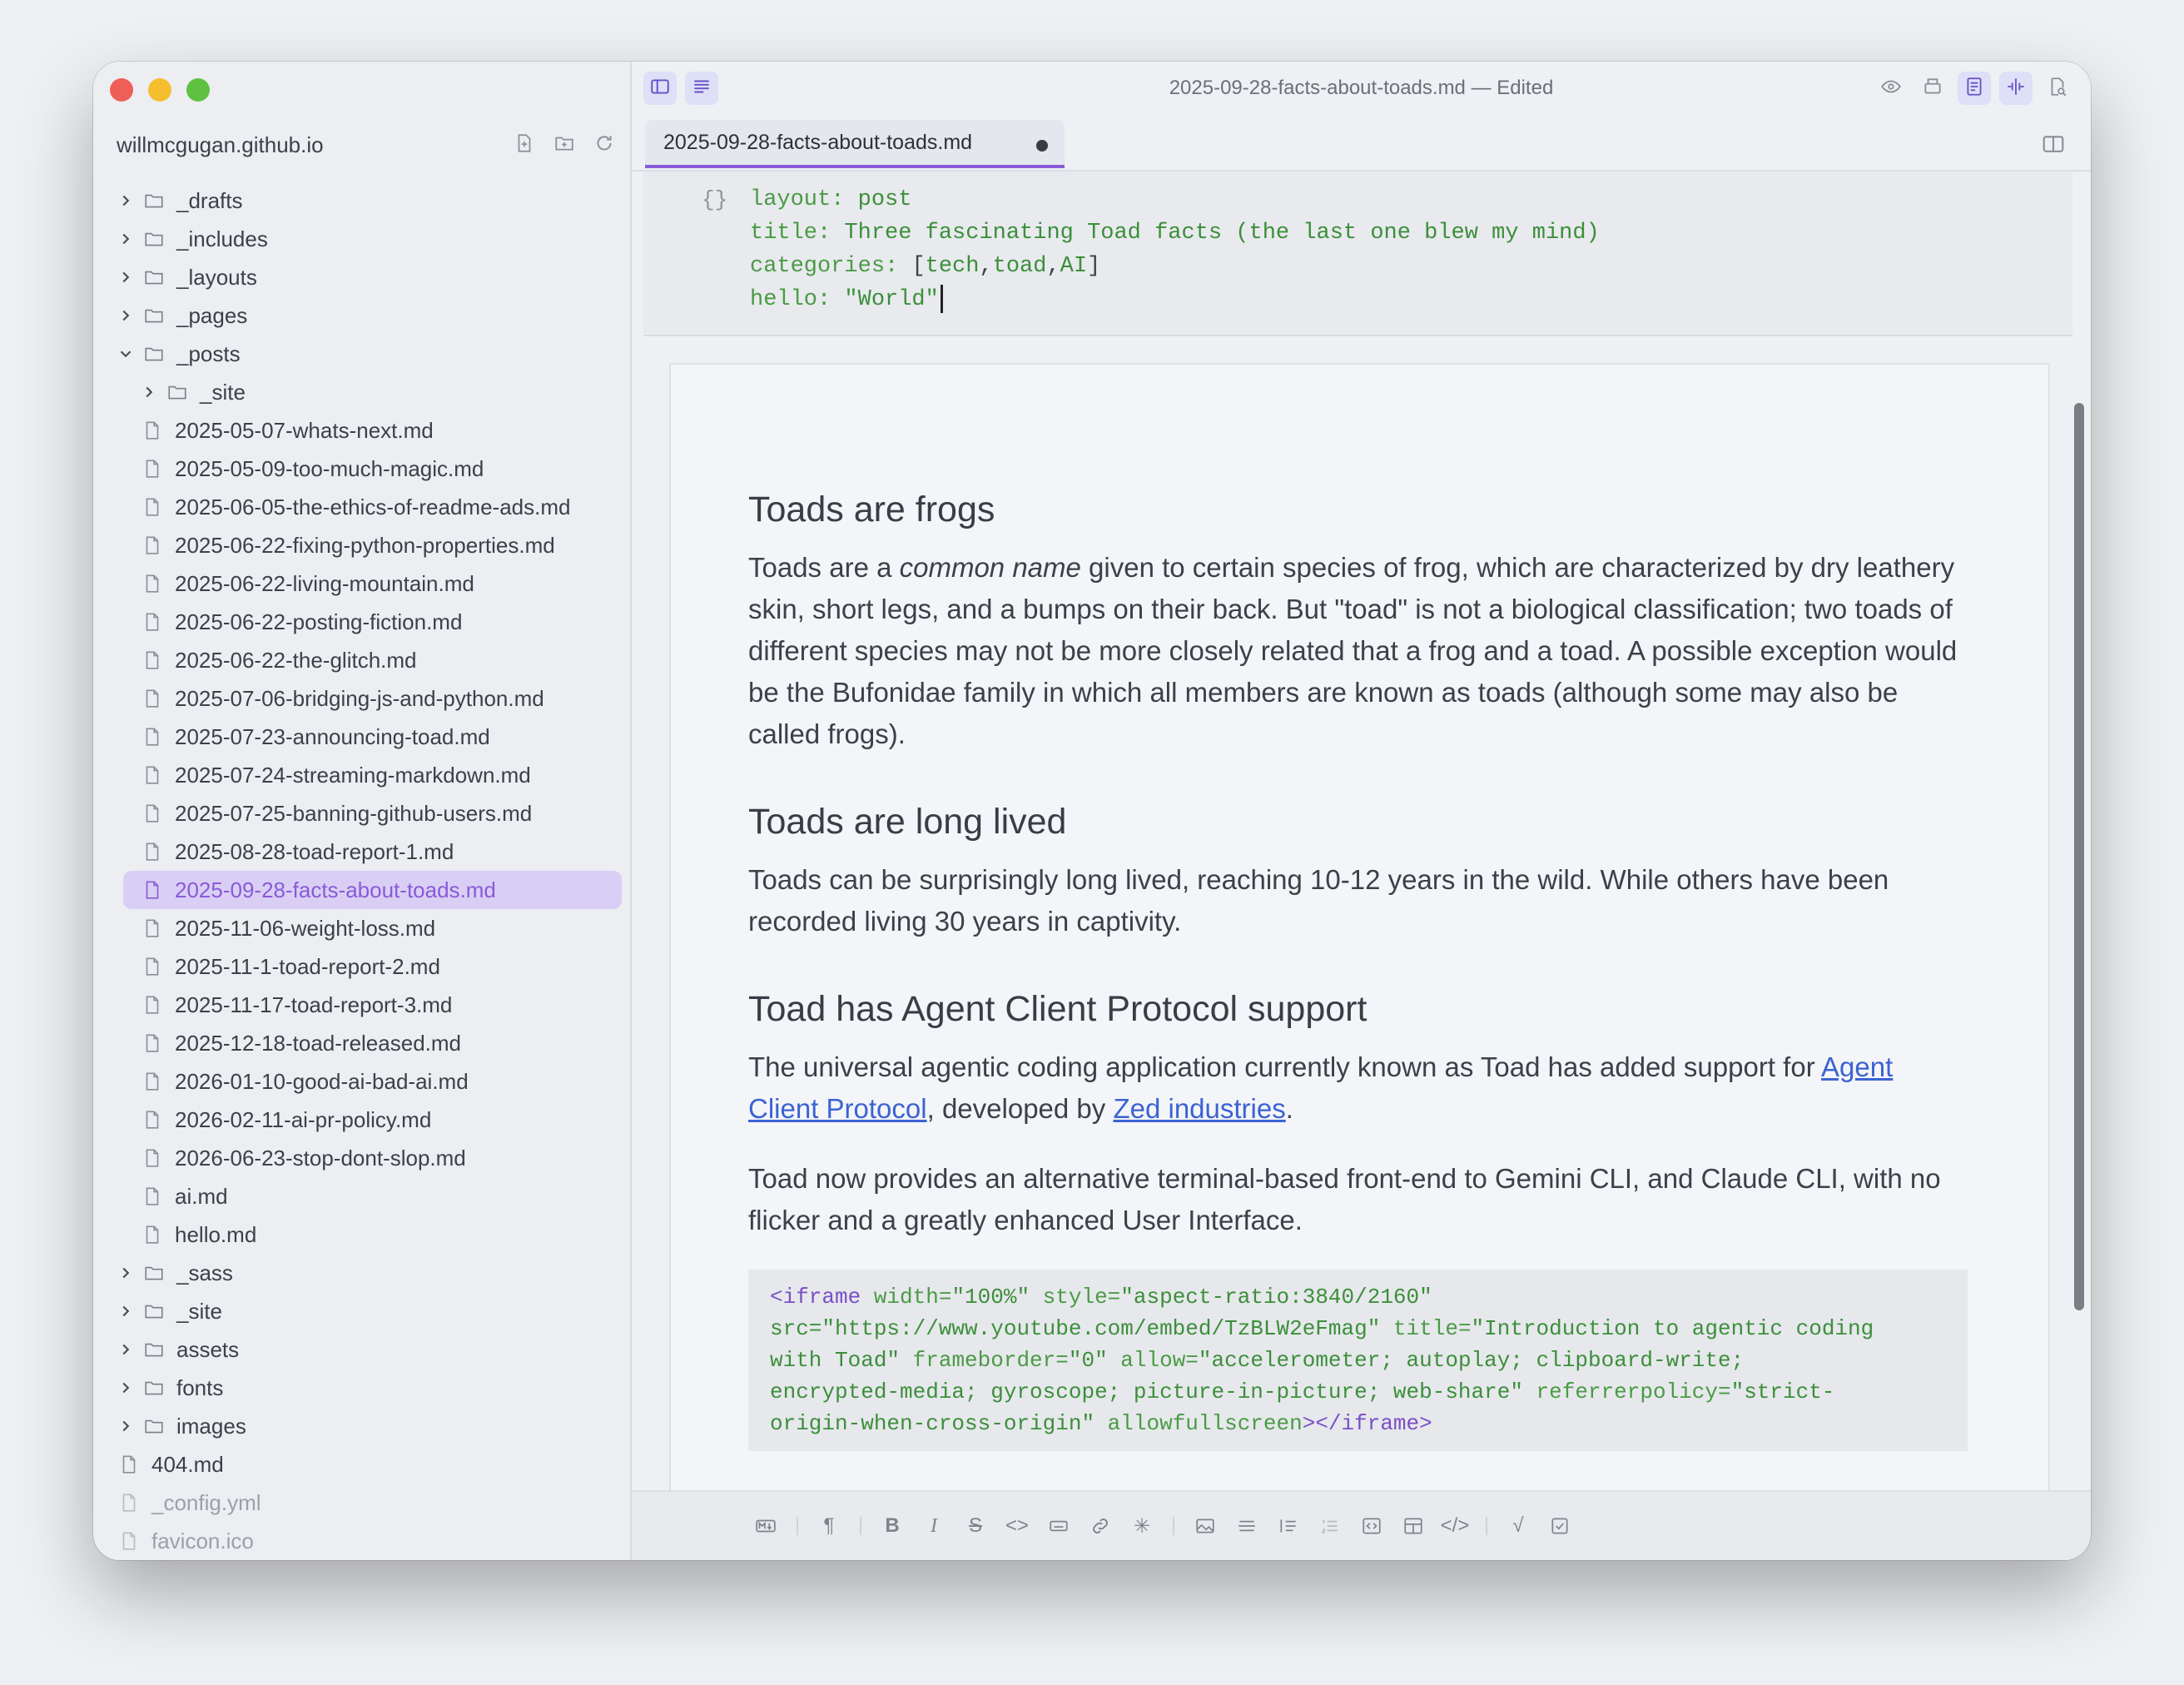 The height and width of the screenshot is (1685, 2184). I want to click on tree-file-2025-09-28-facts-about-toads-md: 2025-09-28-facts-about-toads.md, so click(372, 890).